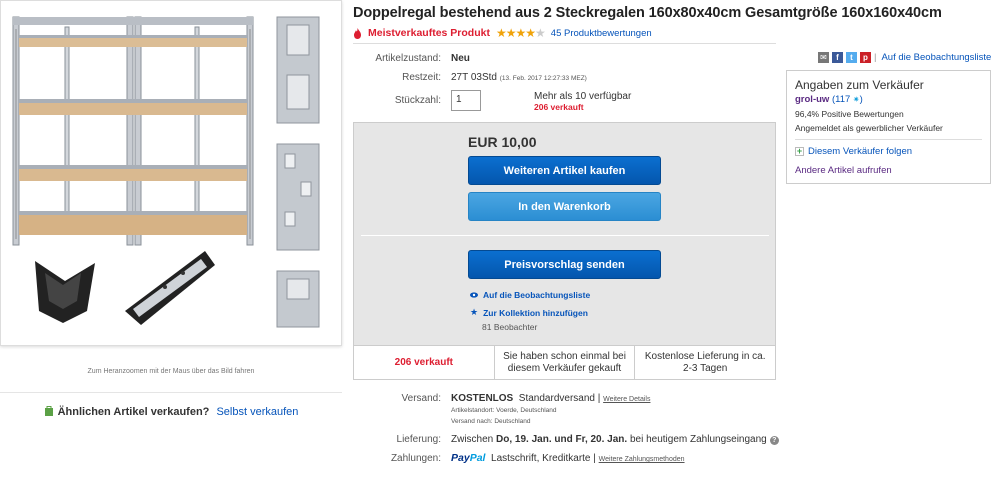 The height and width of the screenshot is (484, 998). Describe the element at coordinates (847, 99) in the screenshot. I see `feedback-score: (117 ✷)` at that location.